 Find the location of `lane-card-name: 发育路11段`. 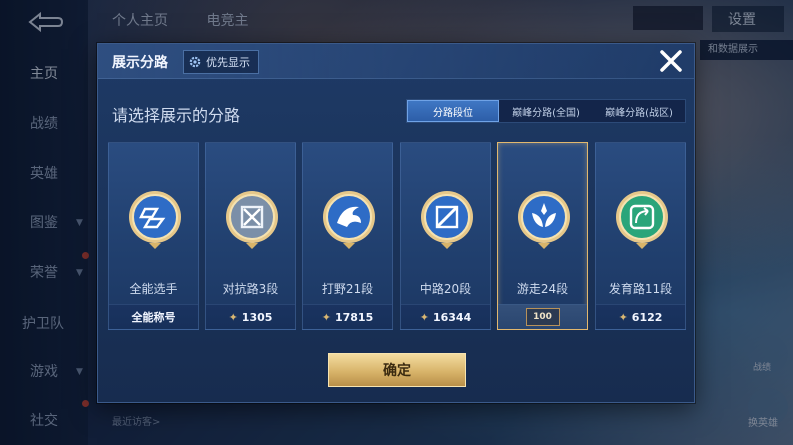

lane-card-name: 发育路11段 is located at coordinates (640, 289).